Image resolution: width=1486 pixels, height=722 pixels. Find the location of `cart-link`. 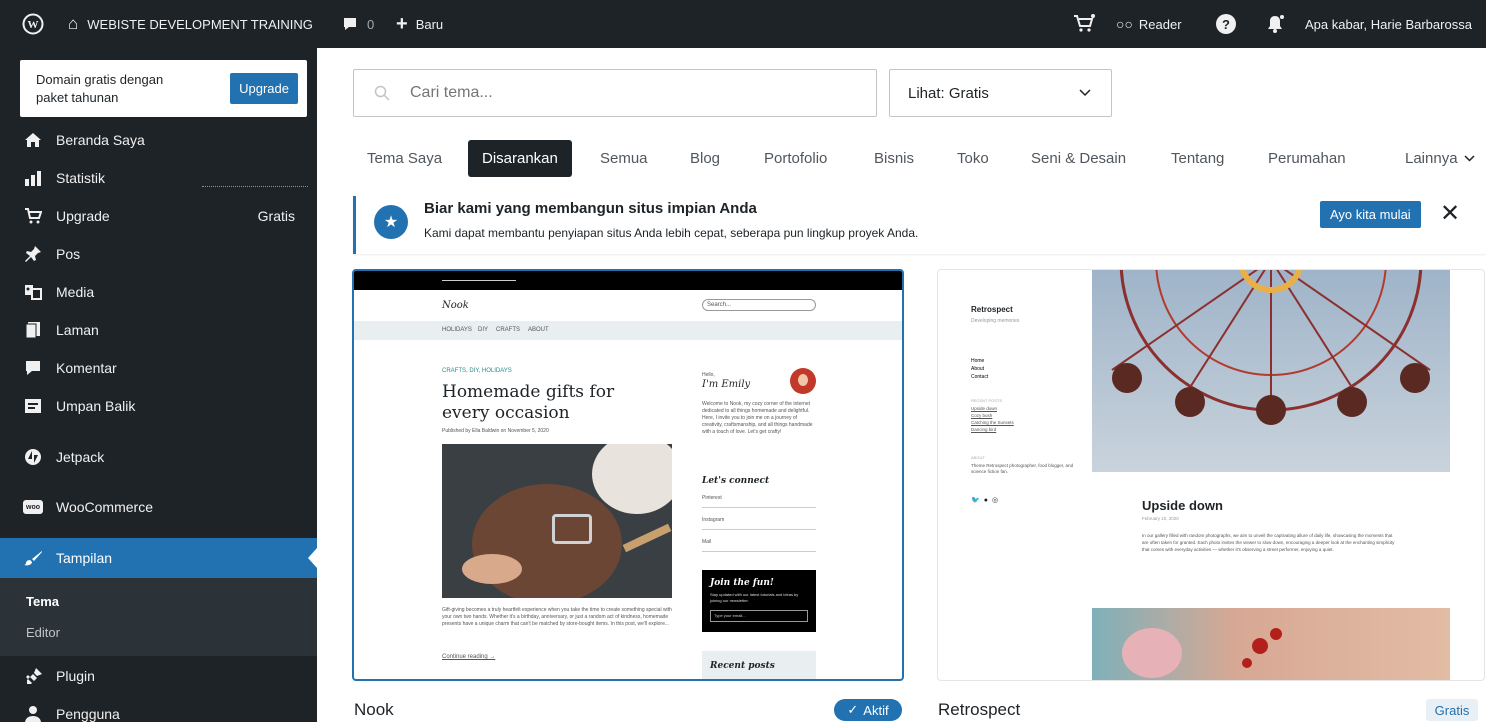

cart-link is located at coordinates (1084, 24).